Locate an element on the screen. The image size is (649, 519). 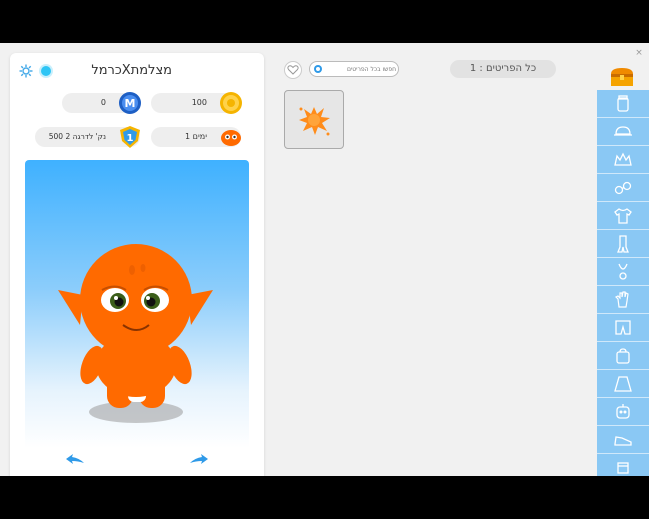
category-jars is located at coordinates (623, 104).